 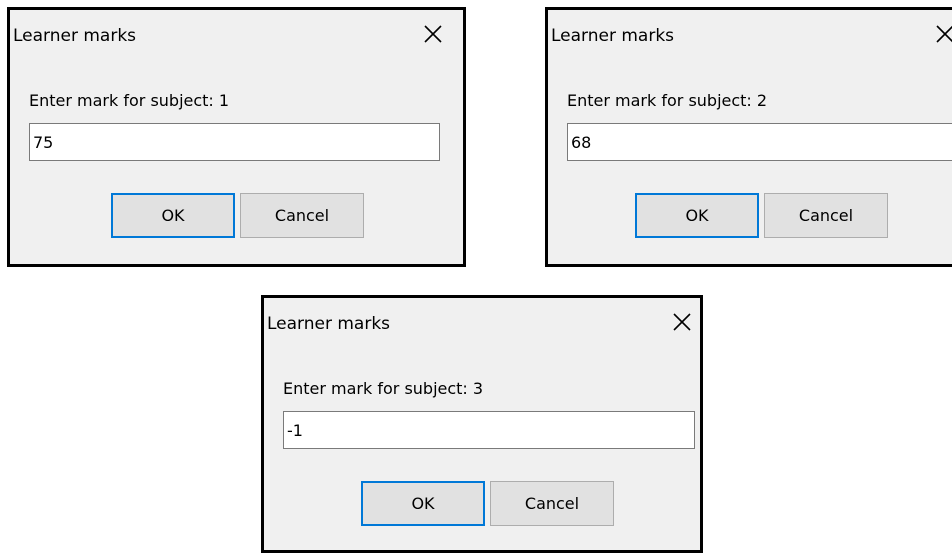 What do you see at coordinates (383, 388) in the screenshot?
I see `dialog-prompt: Enter mark for subject: 3` at bounding box center [383, 388].